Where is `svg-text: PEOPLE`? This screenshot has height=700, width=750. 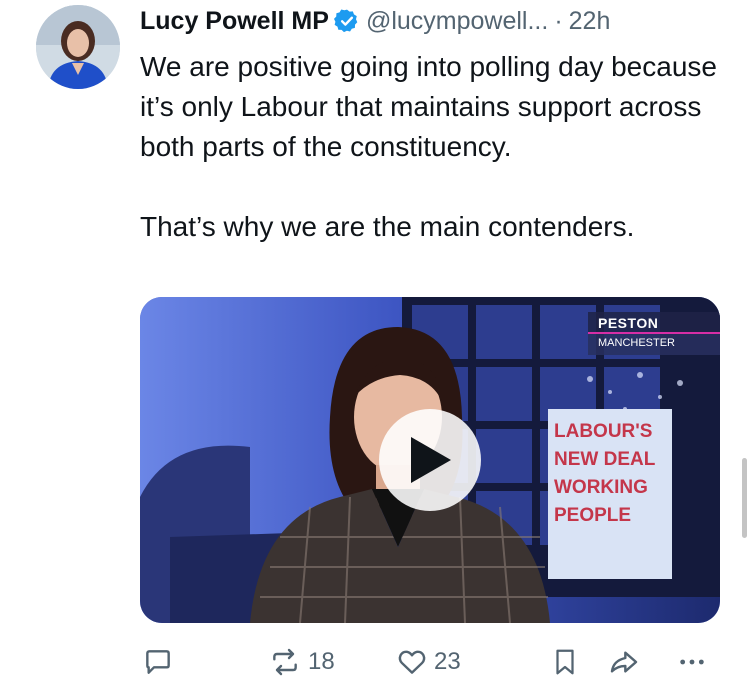
svg-text: PEOPLE is located at coordinates (592, 515).